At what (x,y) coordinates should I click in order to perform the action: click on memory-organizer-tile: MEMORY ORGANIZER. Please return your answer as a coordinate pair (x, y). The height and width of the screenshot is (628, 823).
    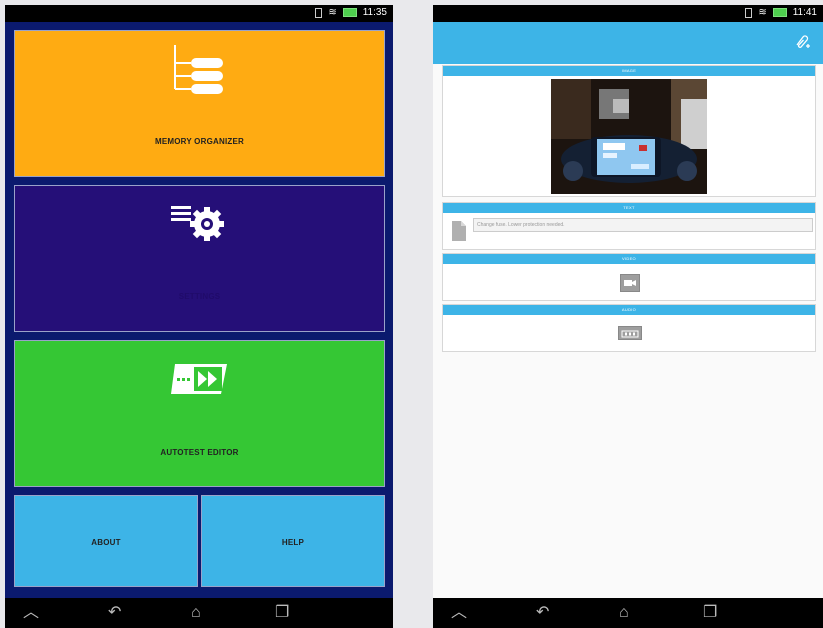
    Looking at the image, I should click on (199, 103).